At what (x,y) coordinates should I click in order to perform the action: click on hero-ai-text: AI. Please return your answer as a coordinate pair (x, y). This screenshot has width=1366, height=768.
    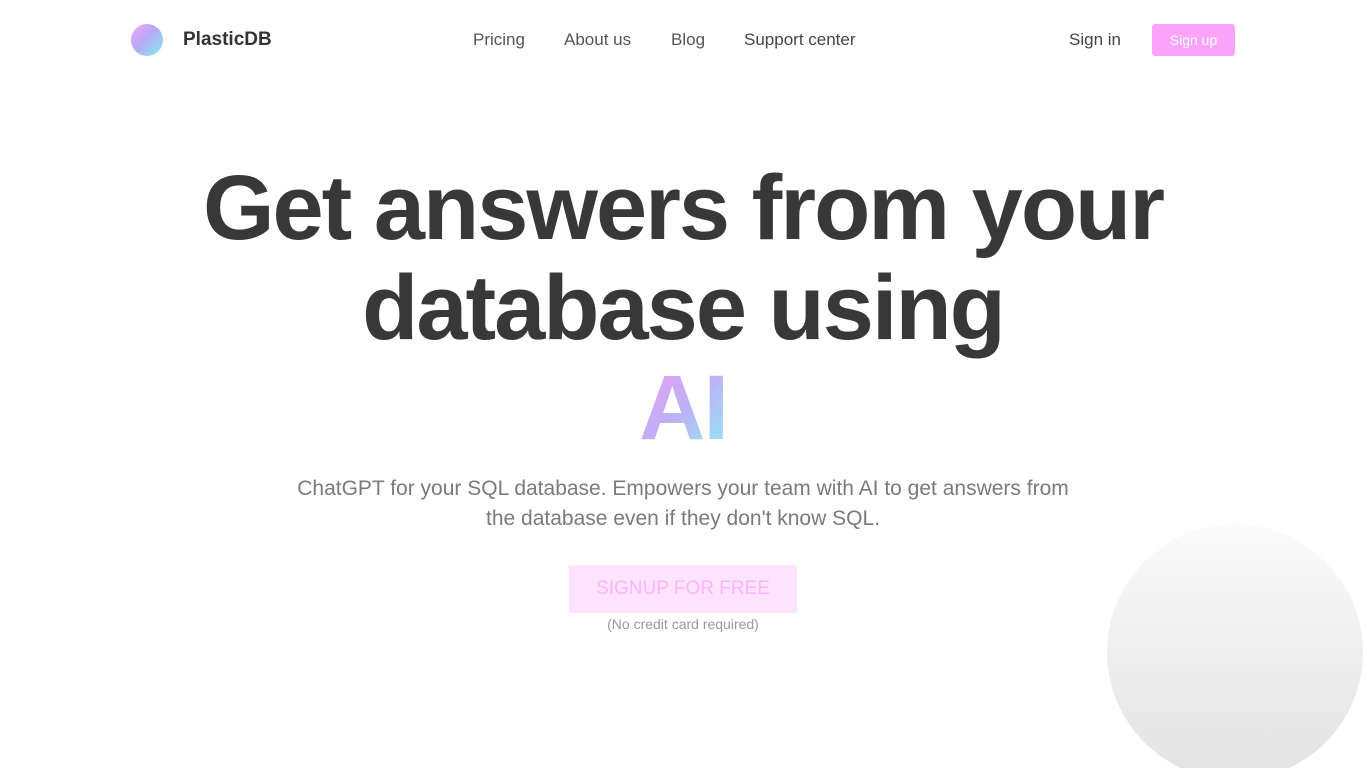
    Looking at the image, I should click on (684, 408).